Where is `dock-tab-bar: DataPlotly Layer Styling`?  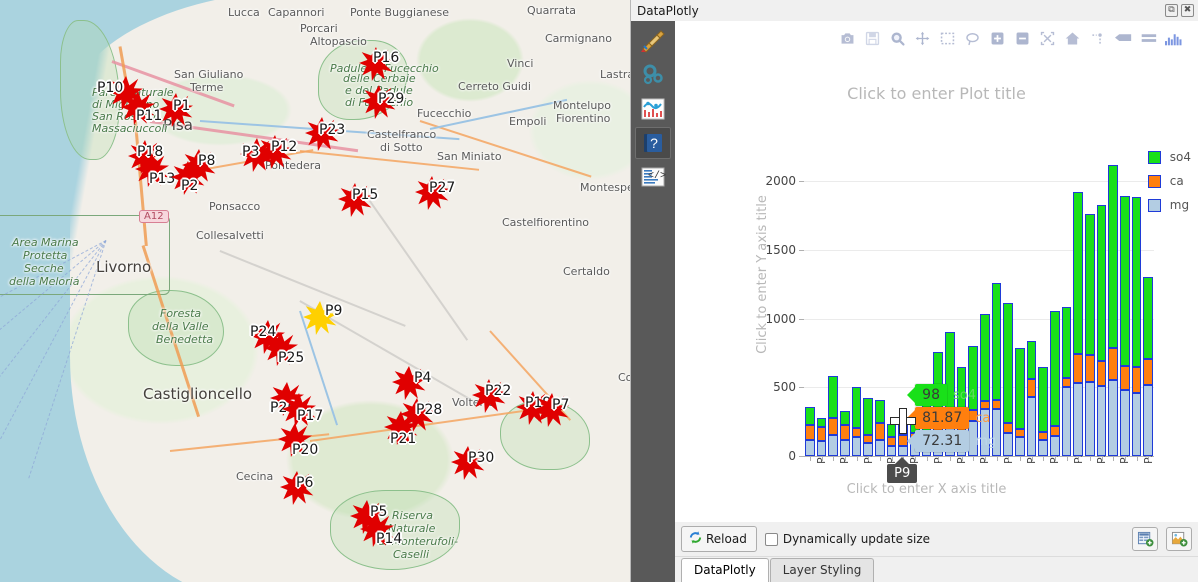
dock-tab-bar: DataPlotly Layer Styling is located at coordinates (936, 569).